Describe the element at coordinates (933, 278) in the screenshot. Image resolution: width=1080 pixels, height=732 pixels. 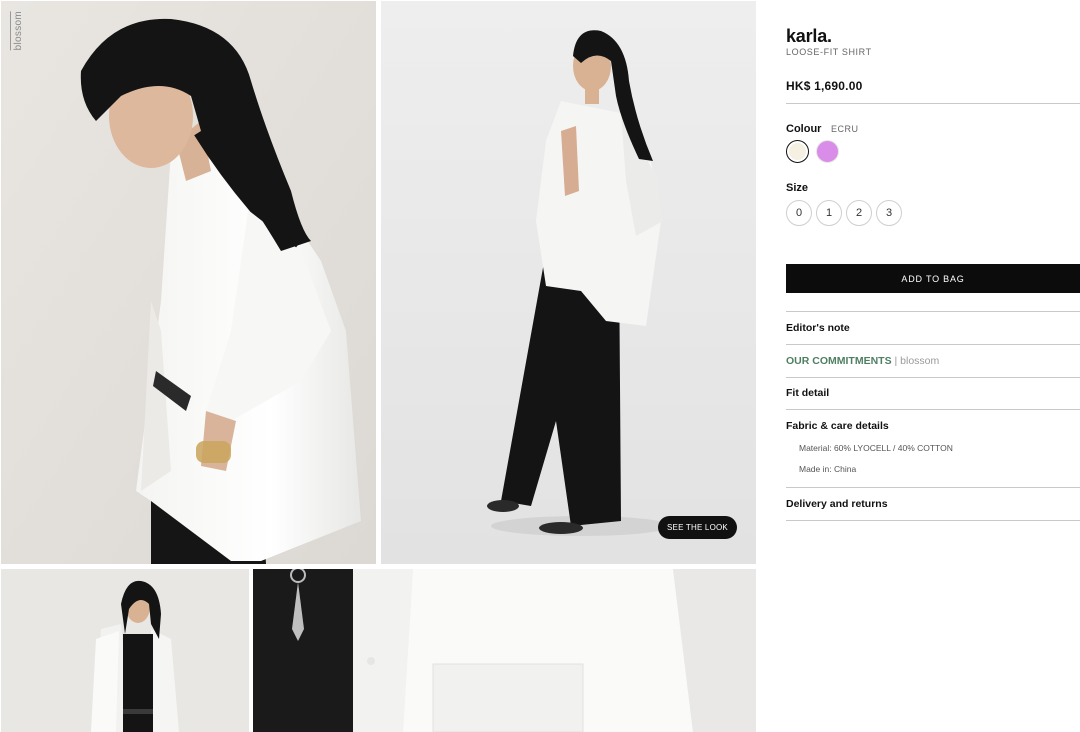
I see `add-to-bag-button: ADD TO BAG` at that location.